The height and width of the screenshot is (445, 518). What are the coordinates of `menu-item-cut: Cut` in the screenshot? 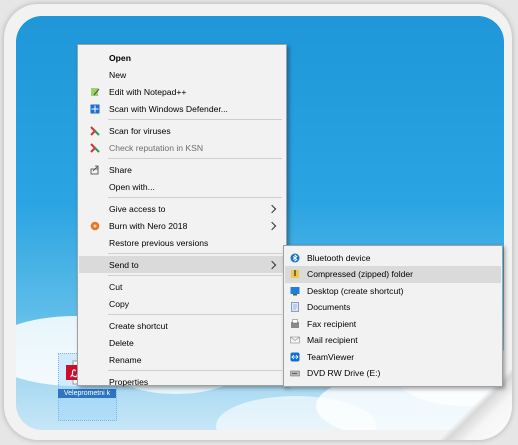 It's located at (182, 286).